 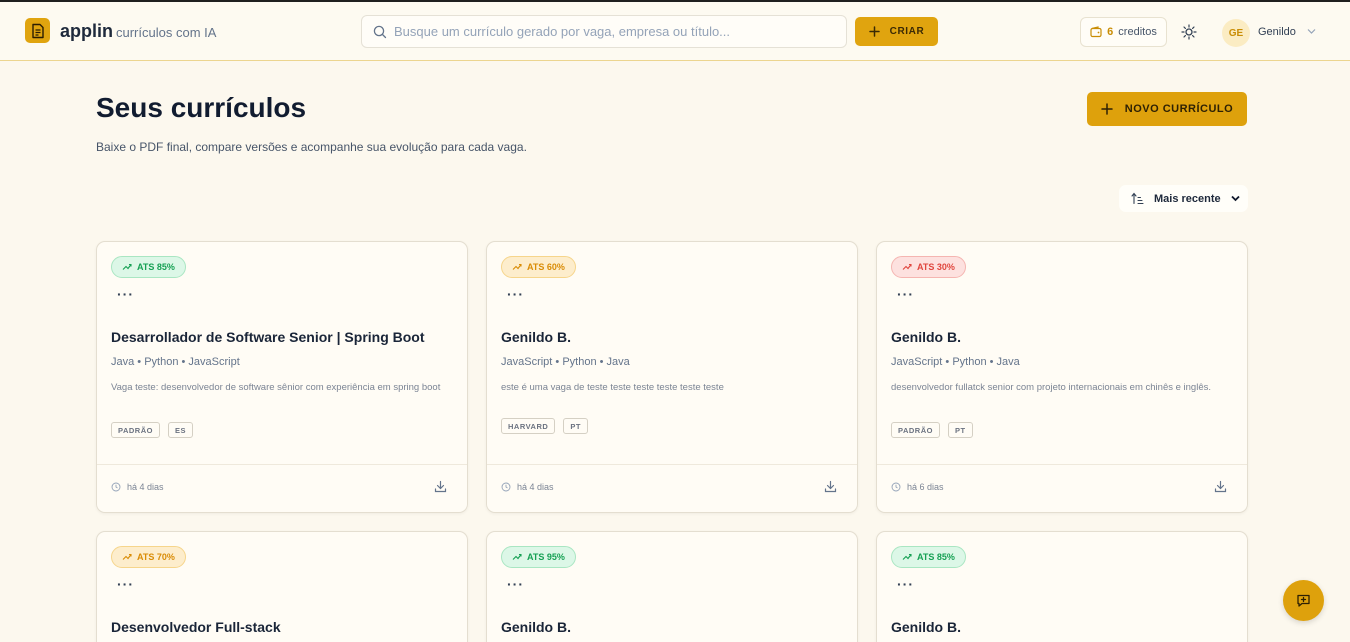 I want to click on wallet-icon, so click(x=1096, y=32).